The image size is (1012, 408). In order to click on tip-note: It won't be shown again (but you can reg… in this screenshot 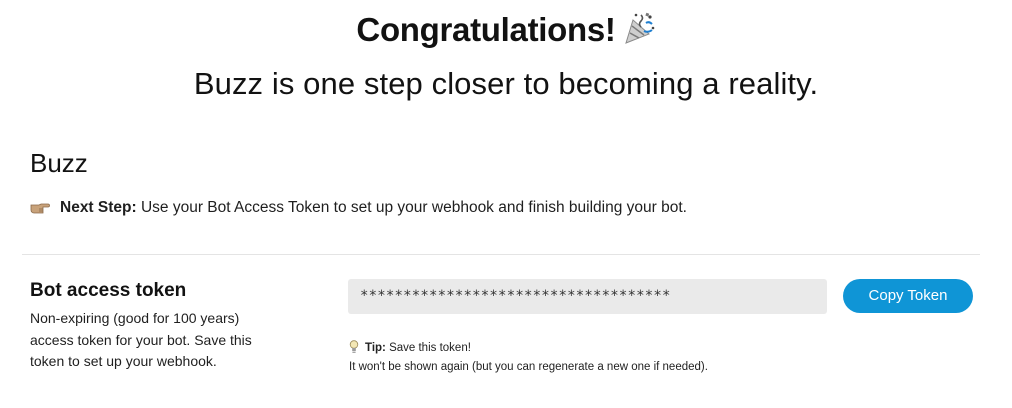, I will do `click(528, 367)`.